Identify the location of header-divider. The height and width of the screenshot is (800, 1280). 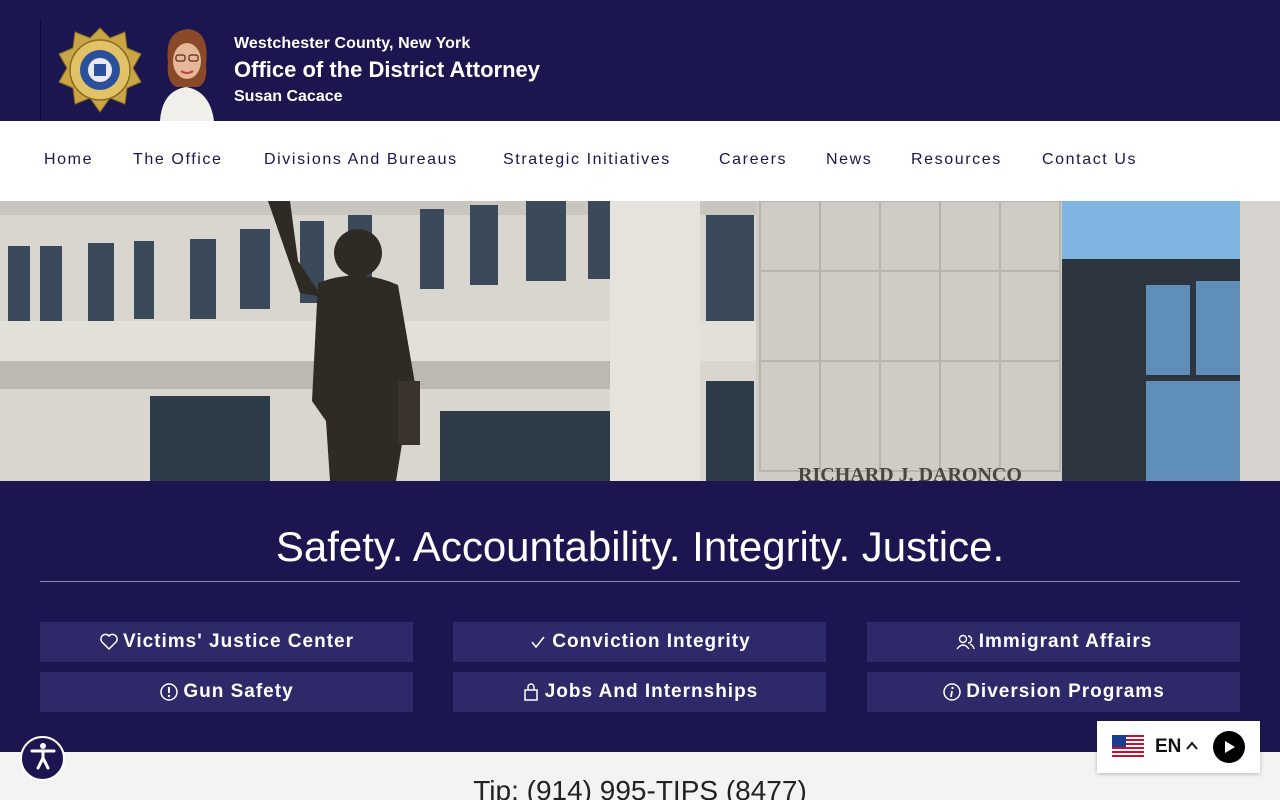
(40, 70).